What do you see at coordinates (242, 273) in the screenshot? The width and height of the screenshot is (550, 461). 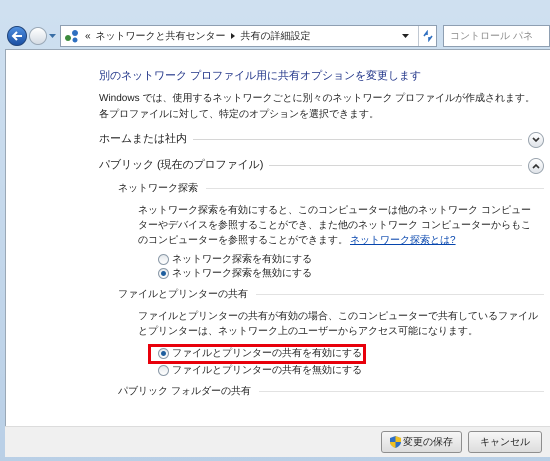 I see `option-label: ネットワーク探索を無効にする` at bounding box center [242, 273].